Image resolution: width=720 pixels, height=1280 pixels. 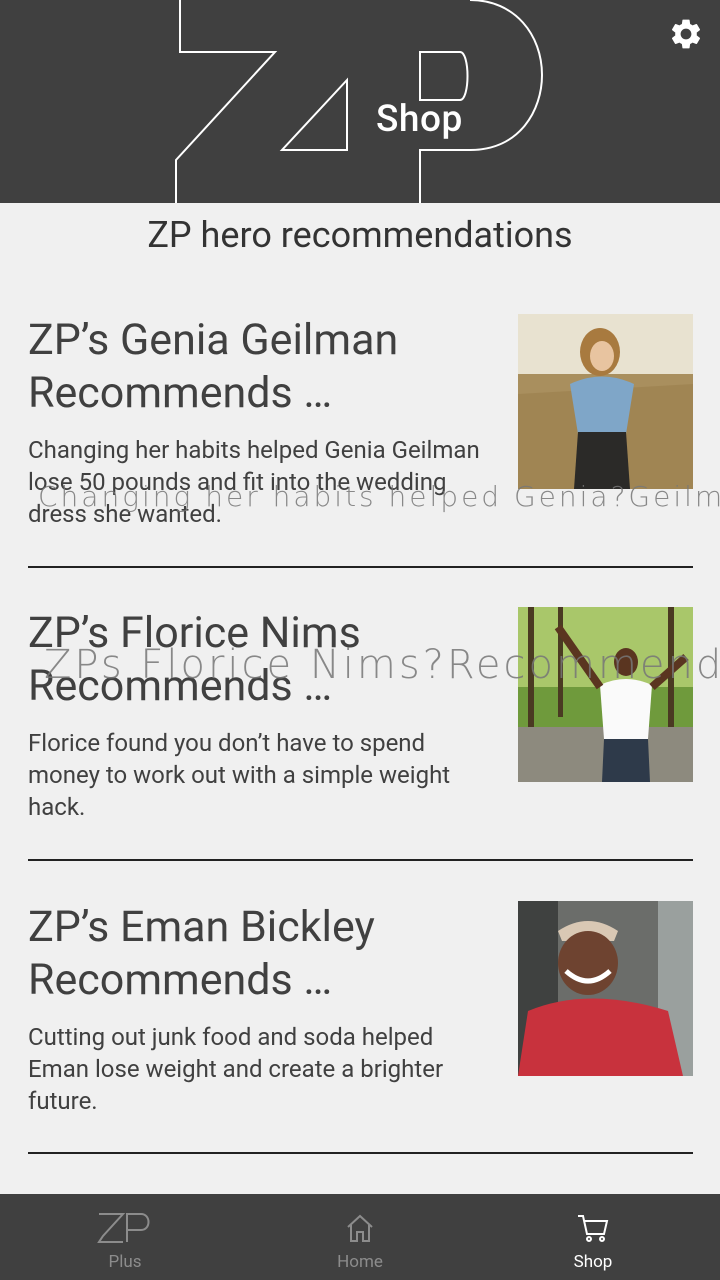 I want to click on nav-label: Home, so click(x=360, y=1262).